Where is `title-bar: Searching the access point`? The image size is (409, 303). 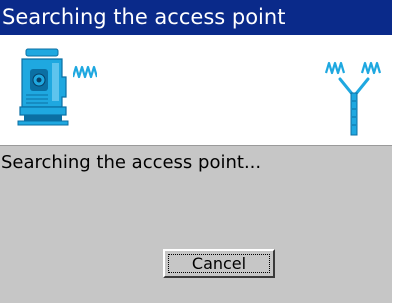
title-bar: Searching the access point is located at coordinates (196, 17).